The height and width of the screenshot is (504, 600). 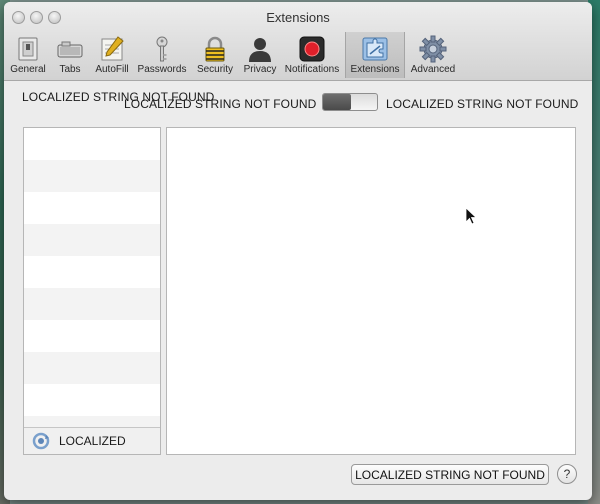 I want to click on key-icon, so click(x=162, y=49).